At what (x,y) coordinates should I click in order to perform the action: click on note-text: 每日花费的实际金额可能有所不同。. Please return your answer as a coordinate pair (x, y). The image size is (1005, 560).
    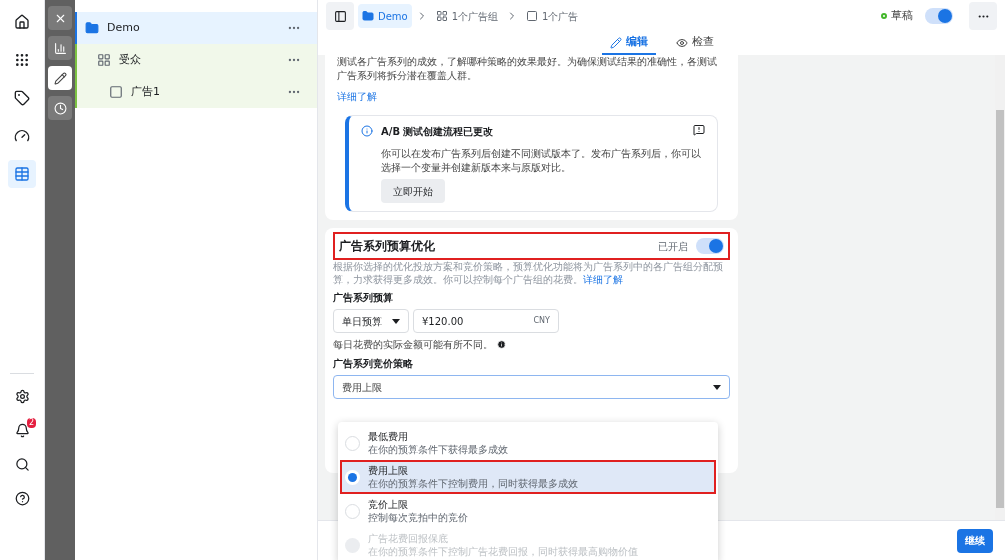
    Looking at the image, I should click on (413, 345).